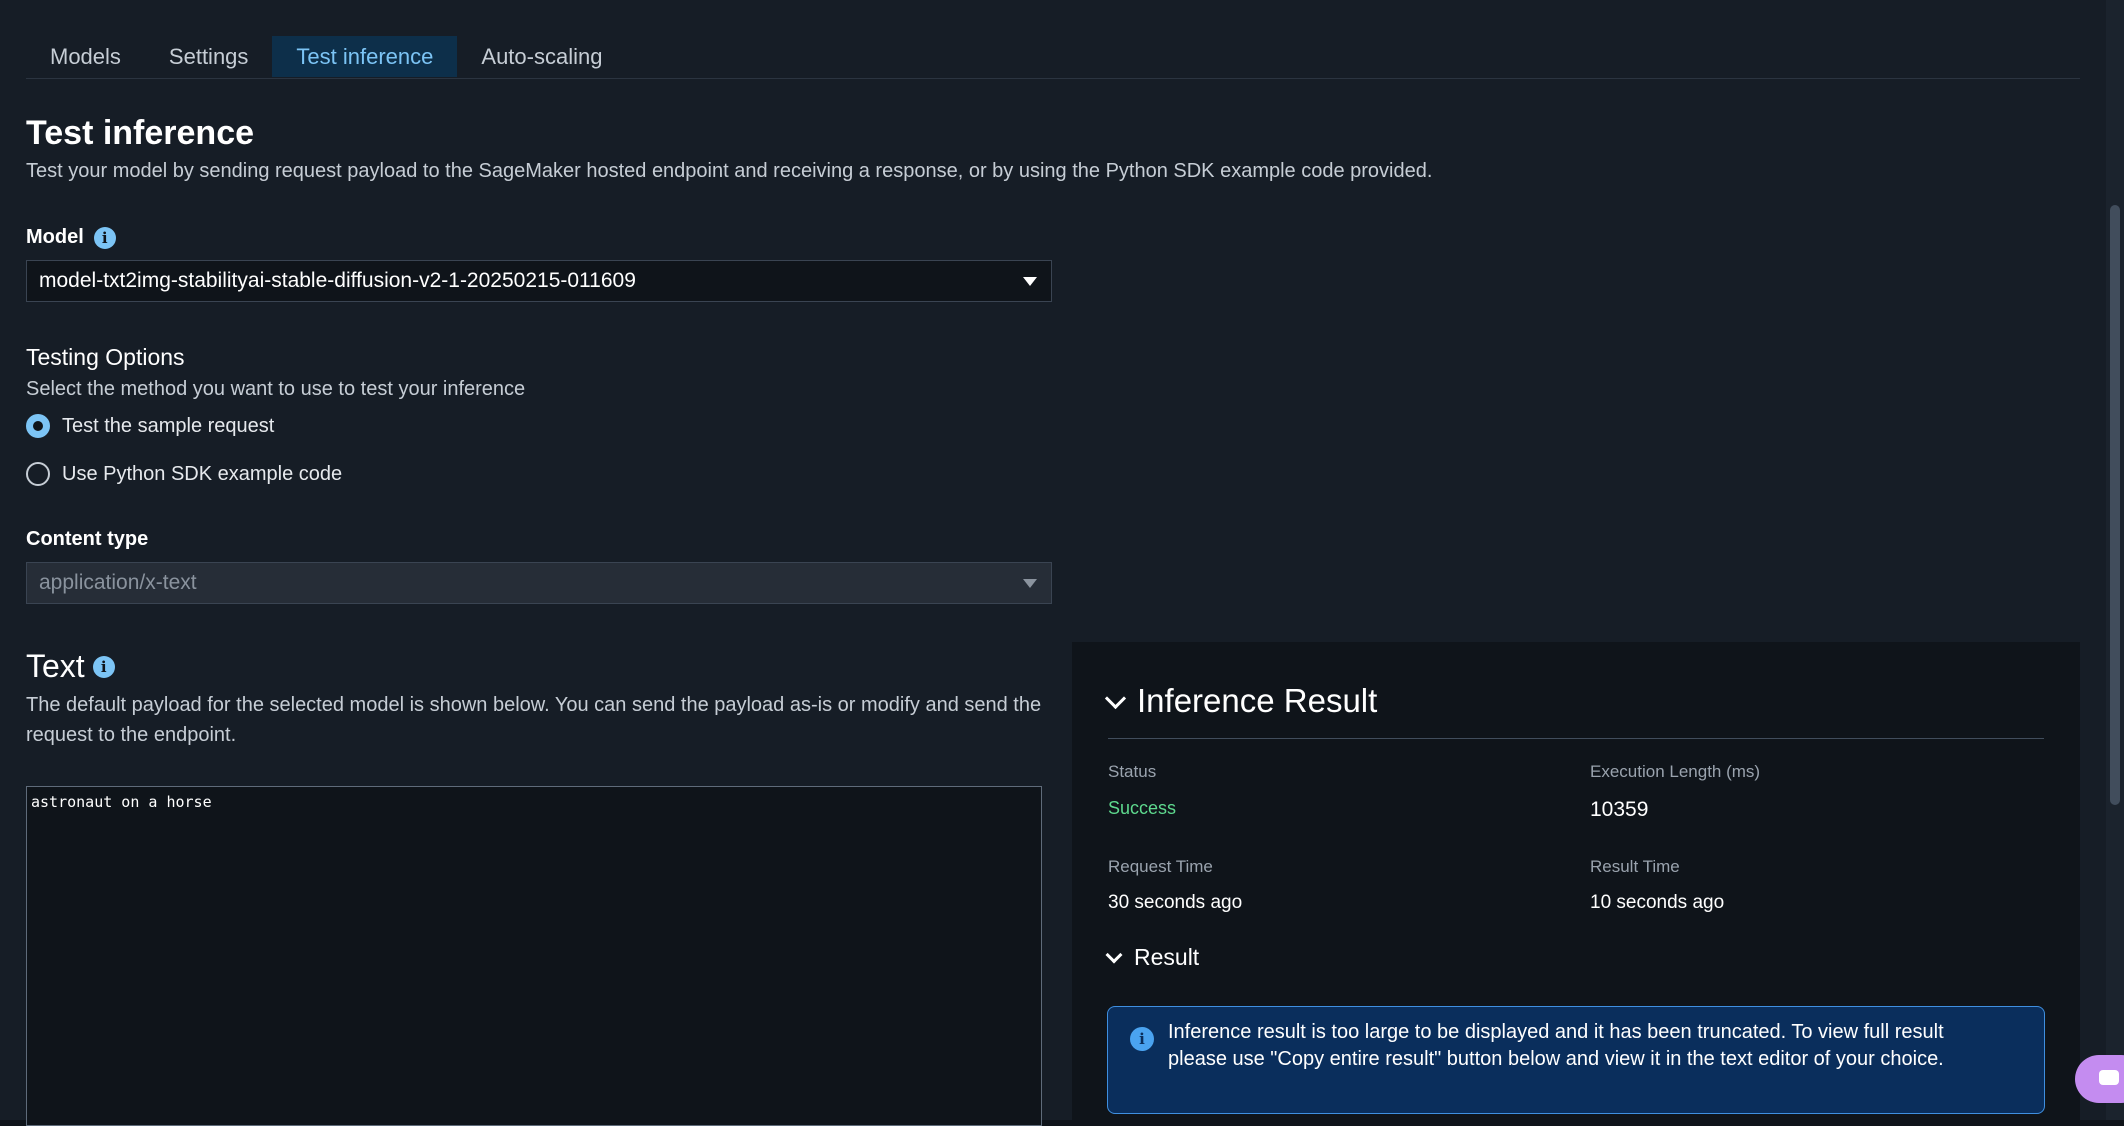 Image resolution: width=2124 pixels, height=1126 pixels. What do you see at coordinates (539, 583) in the screenshot?
I see `content-type-select: application/x-text` at bounding box center [539, 583].